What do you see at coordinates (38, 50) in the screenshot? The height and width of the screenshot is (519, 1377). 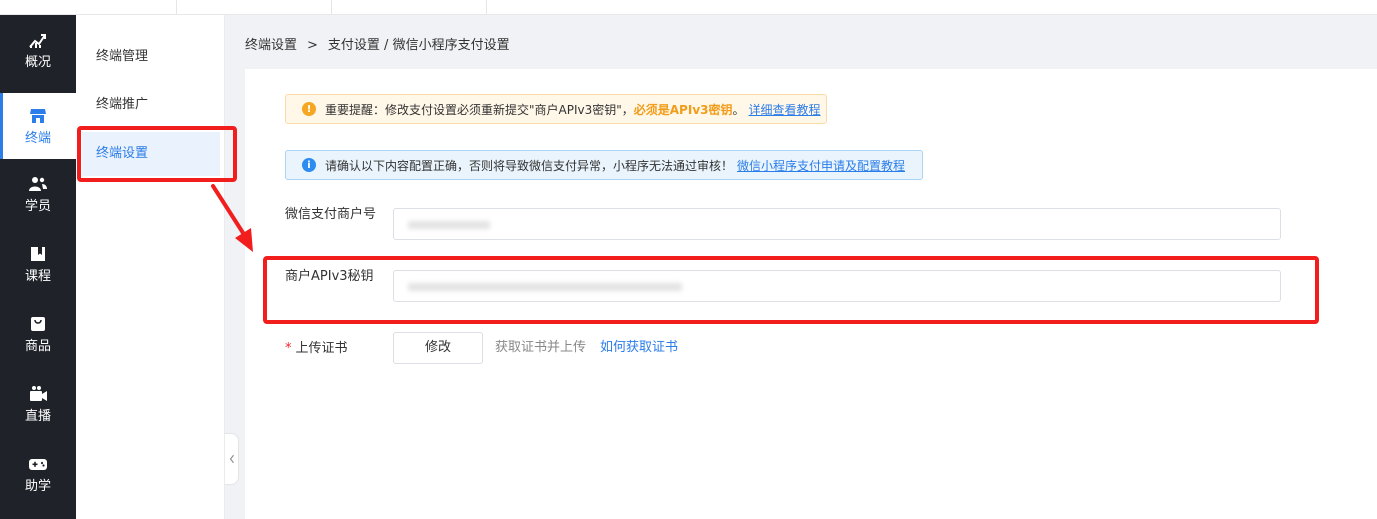 I see `rail-item-overview: 概况` at bounding box center [38, 50].